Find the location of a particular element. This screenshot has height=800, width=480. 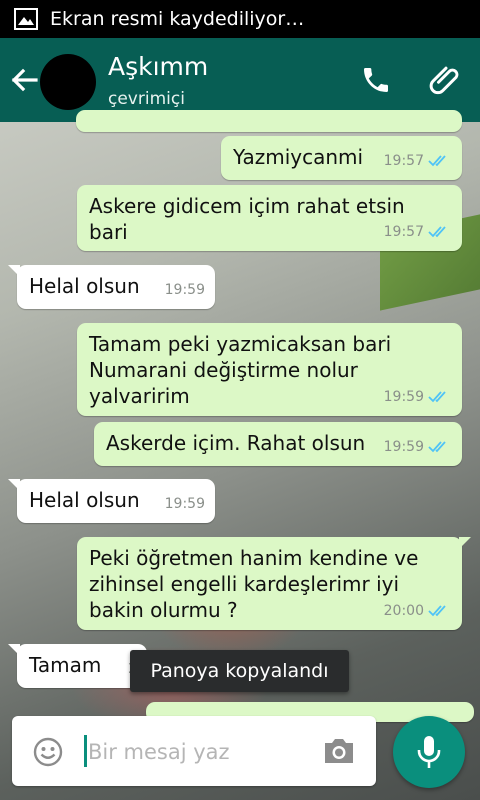

contact-name: Aşkımm is located at coordinates (158, 66).